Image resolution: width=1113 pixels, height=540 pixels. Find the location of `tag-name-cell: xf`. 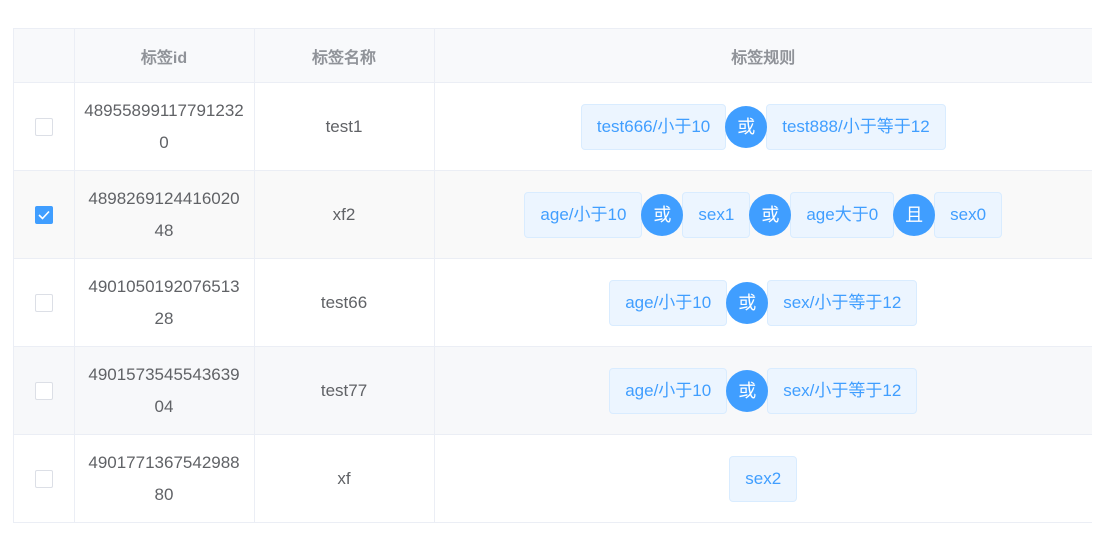

tag-name-cell: xf is located at coordinates (344, 478).